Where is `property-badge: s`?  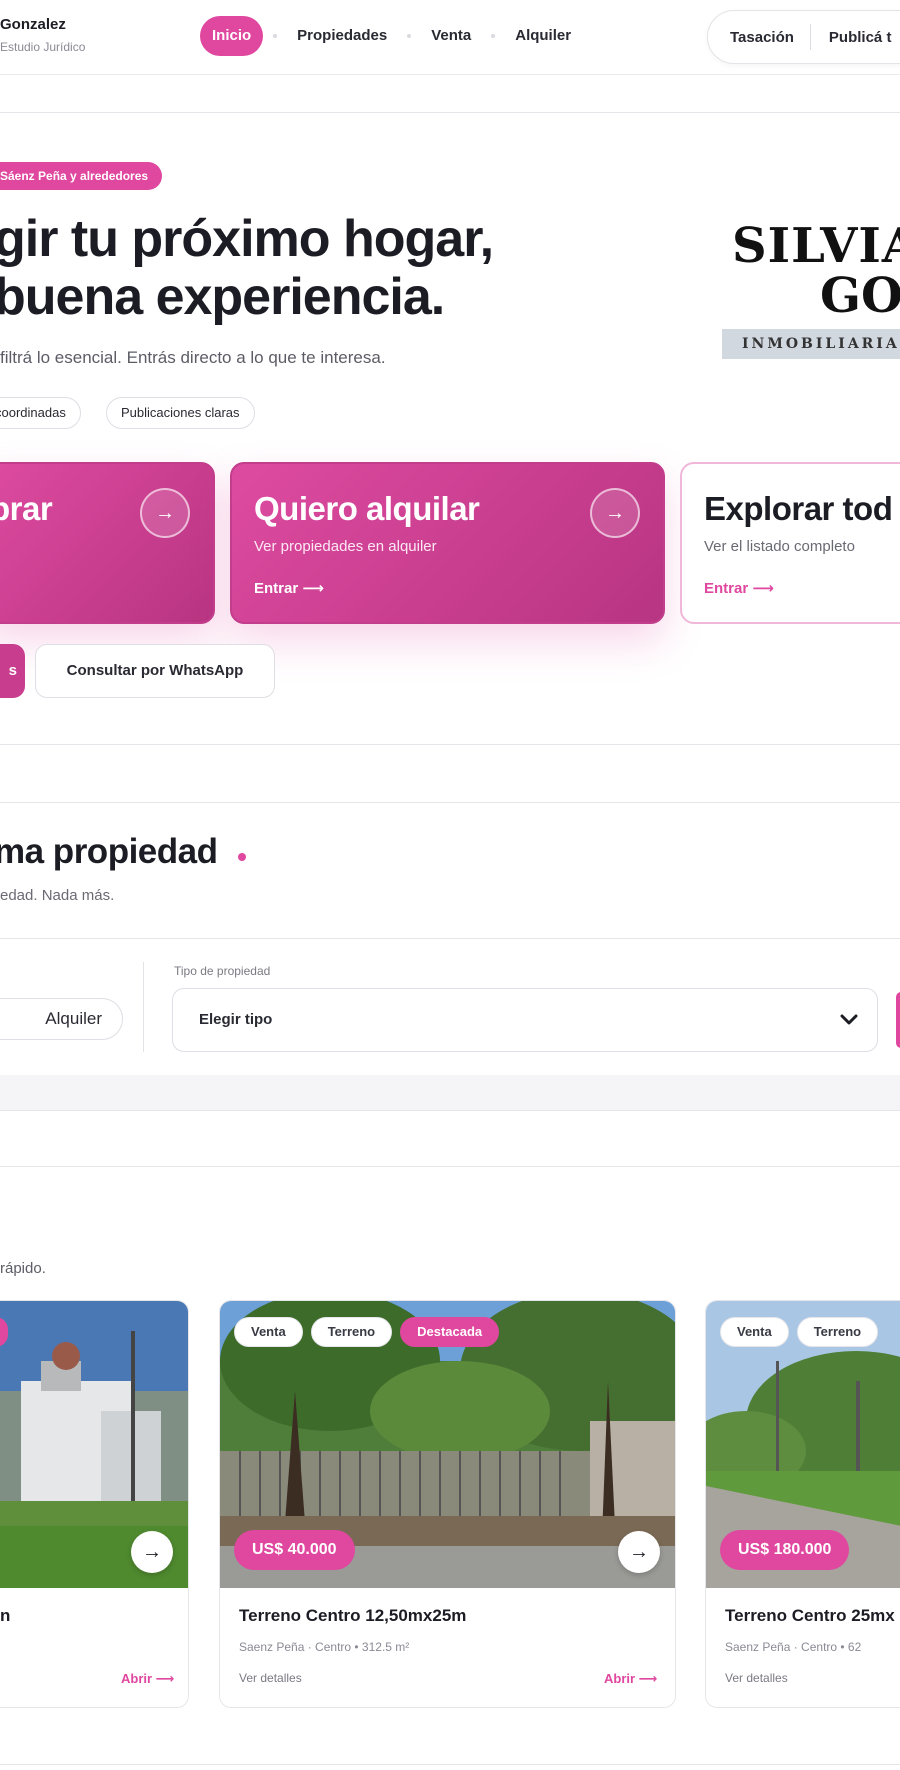
property-badge: s is located at coordinates (4, 1332).